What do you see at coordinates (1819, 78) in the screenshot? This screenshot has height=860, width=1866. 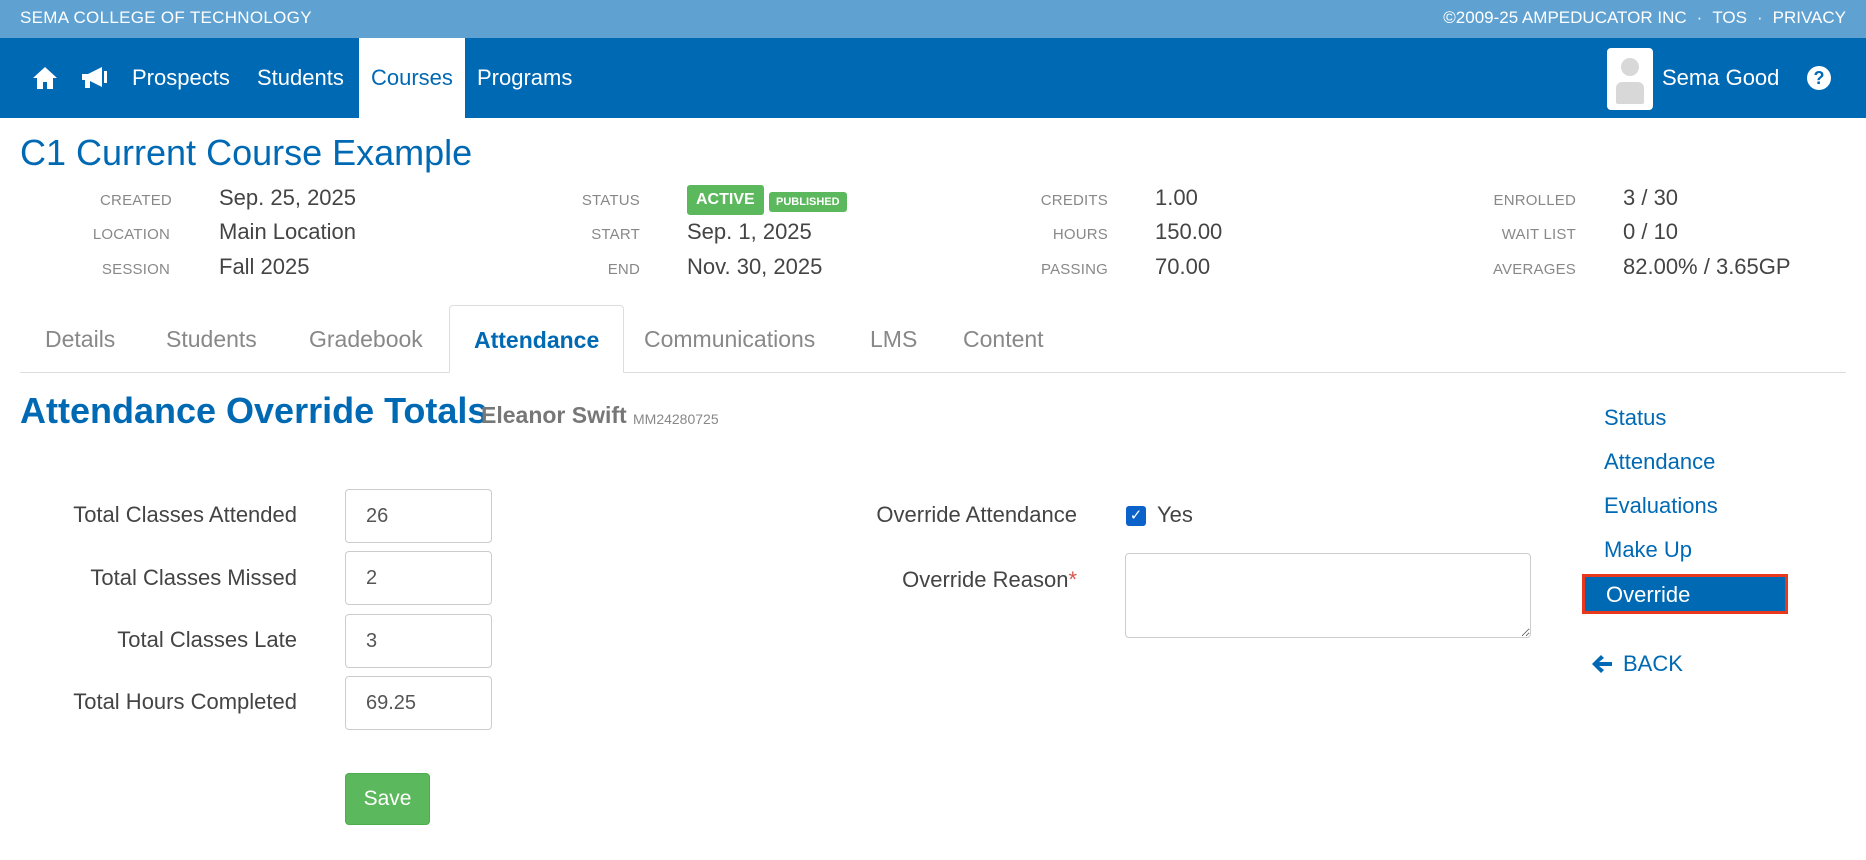 I see `help-icon: ?` at bounding box center [1819, 78].